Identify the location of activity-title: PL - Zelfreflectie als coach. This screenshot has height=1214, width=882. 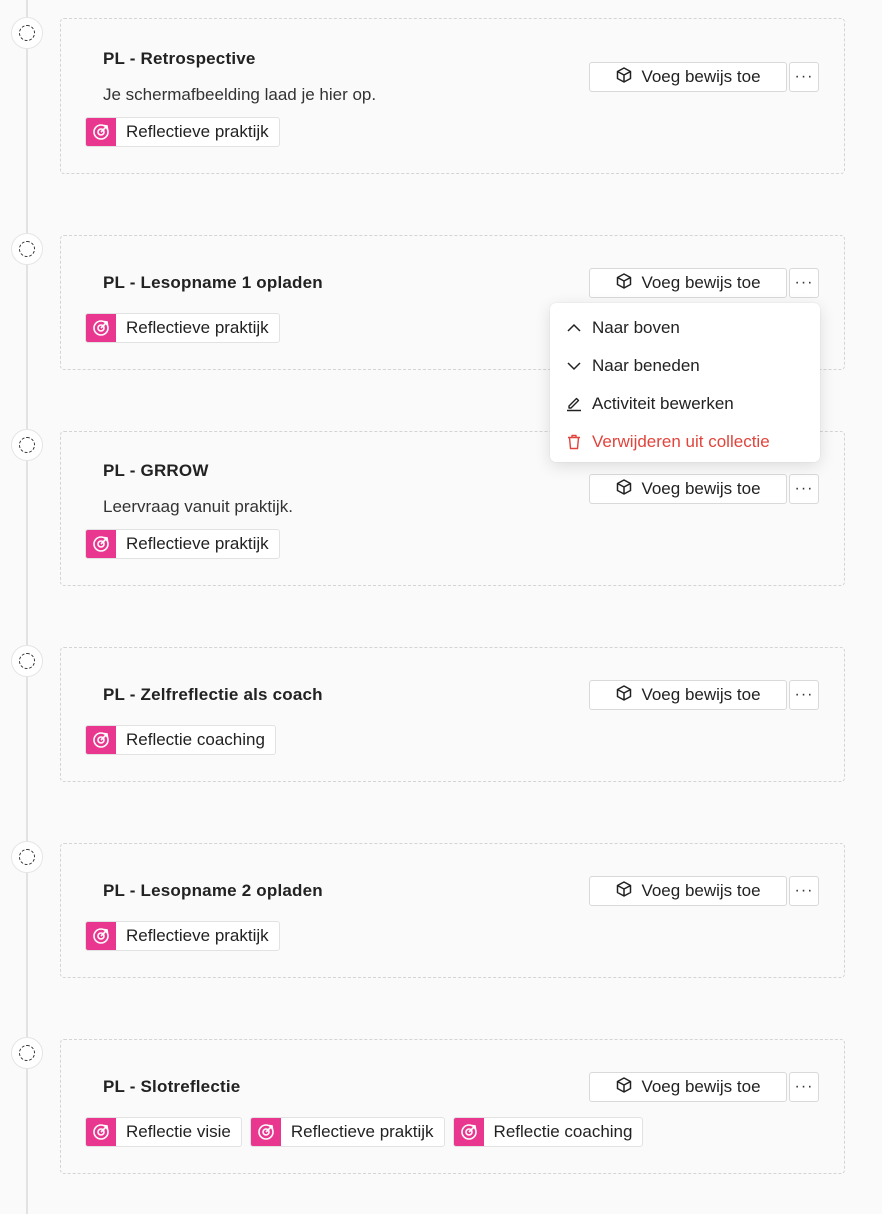
(213, 694).